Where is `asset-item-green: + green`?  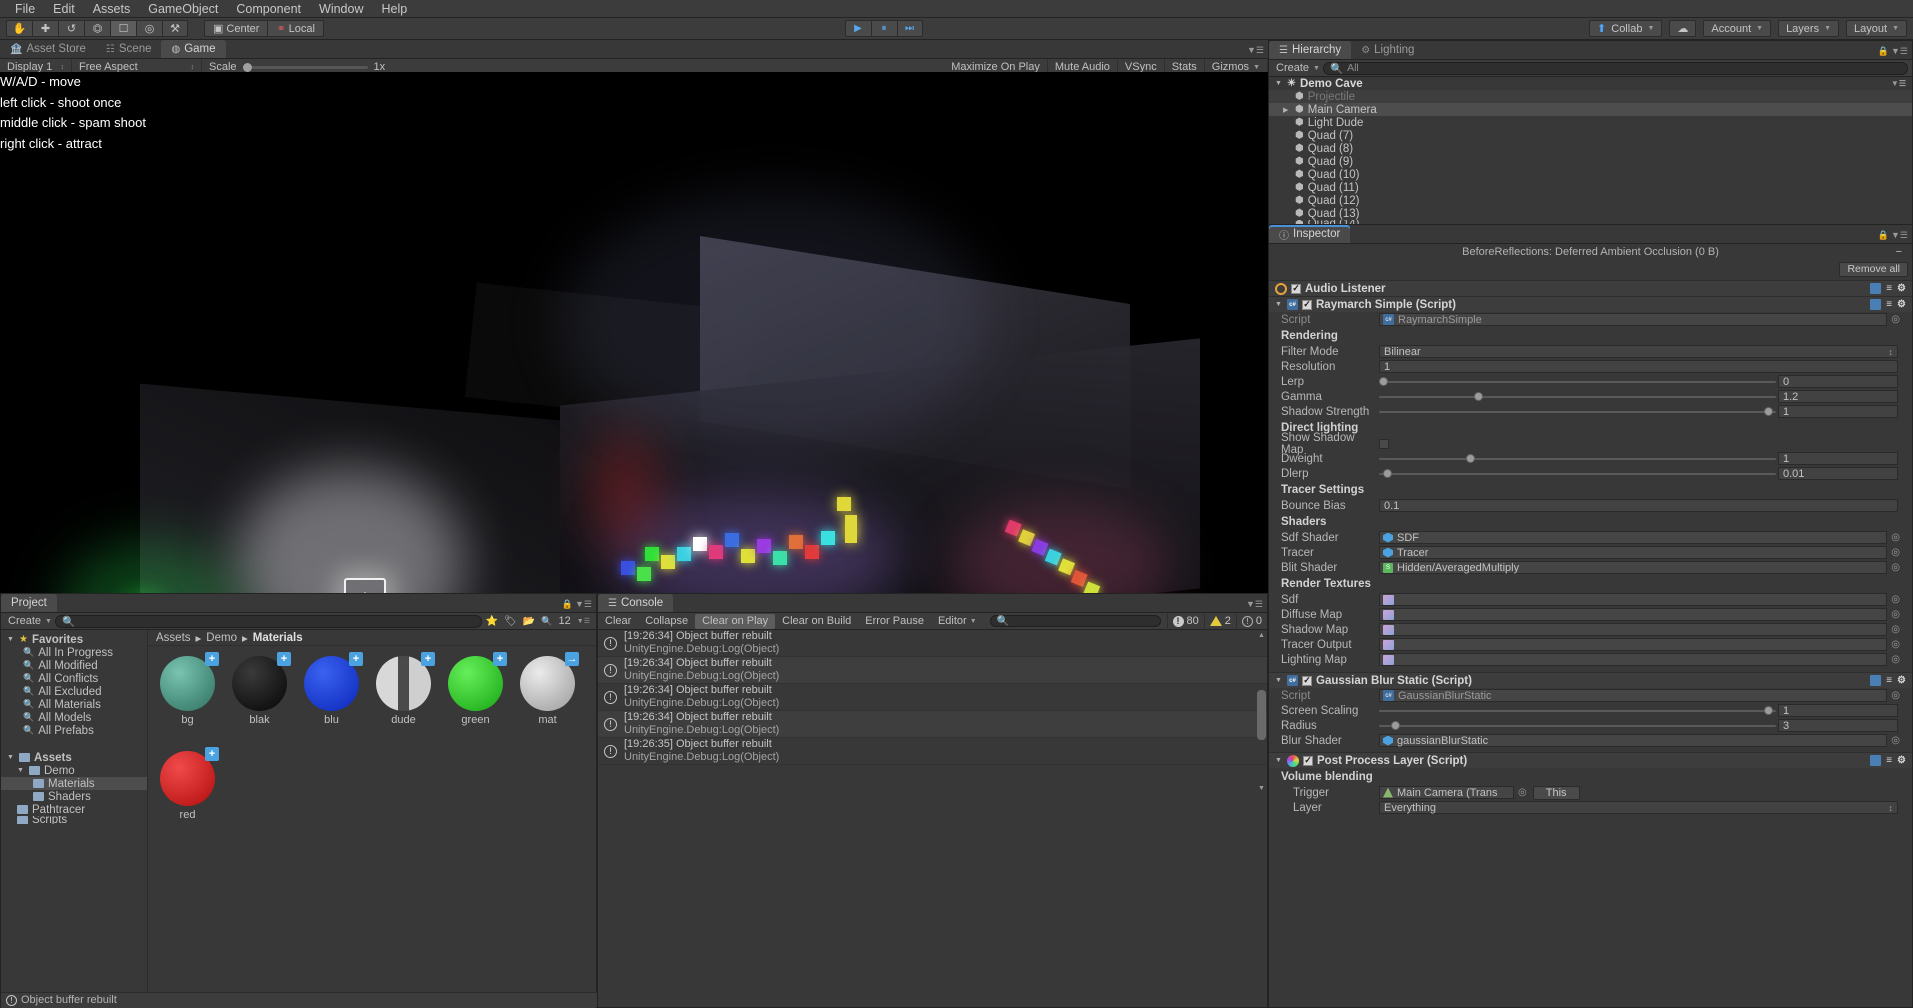
asset-item-green: + green is located at coordinates (477, 689).